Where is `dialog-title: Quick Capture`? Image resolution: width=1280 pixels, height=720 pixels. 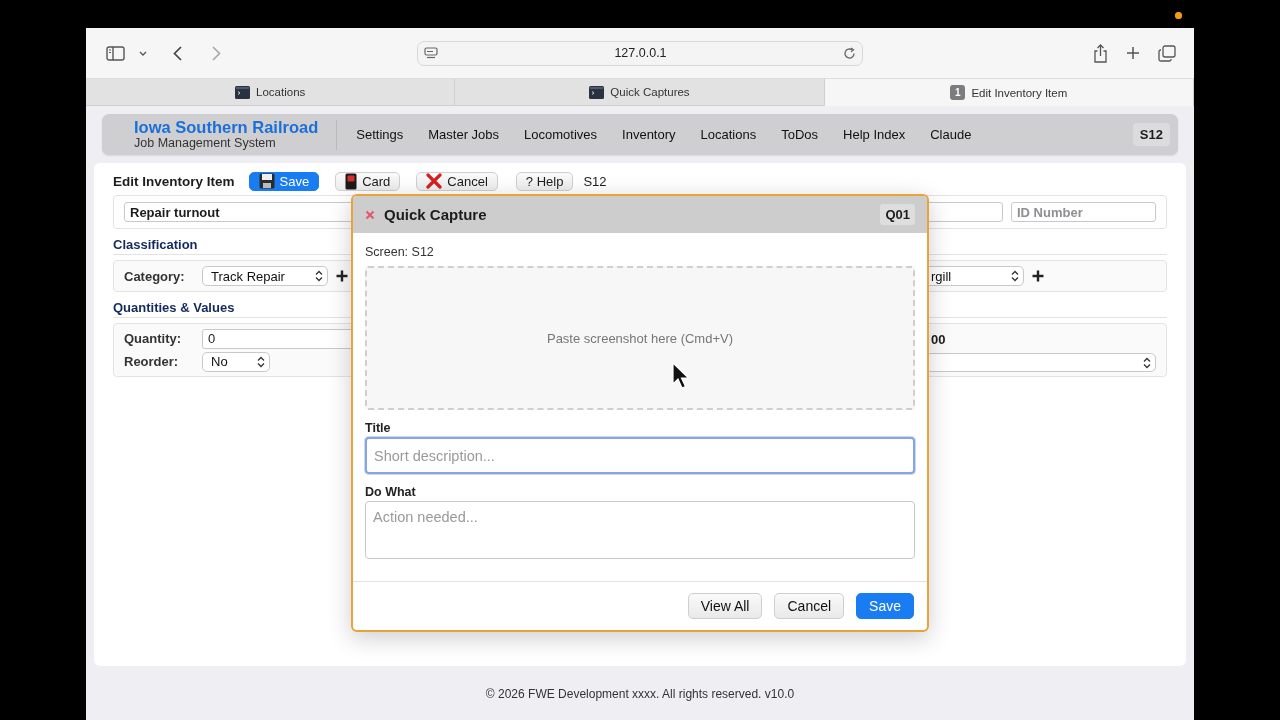
dialog-title: Quick Capture is located at coordinates (435, 214).